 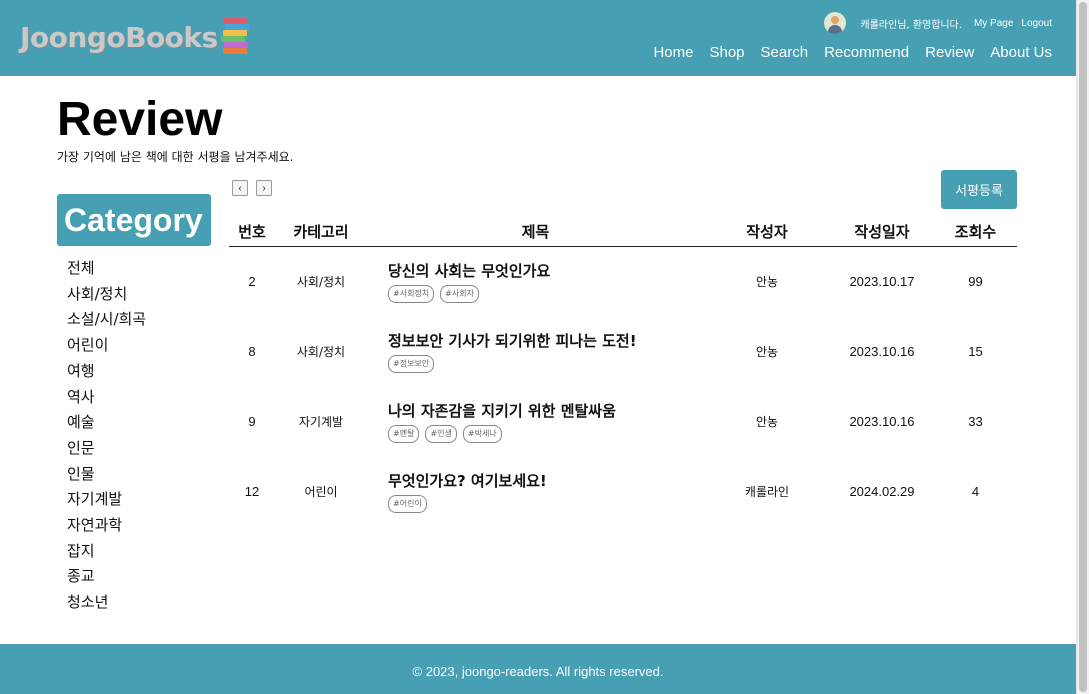 I want to click on category-item: 인물, so click(x=106, y=475).